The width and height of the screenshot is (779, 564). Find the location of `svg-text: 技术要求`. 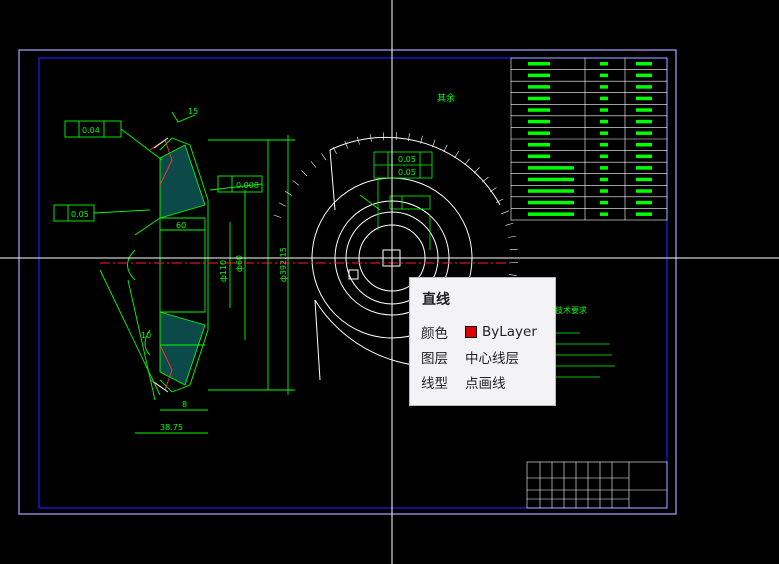

svg-text: 技术要求 is located at coordinates (571, 310).